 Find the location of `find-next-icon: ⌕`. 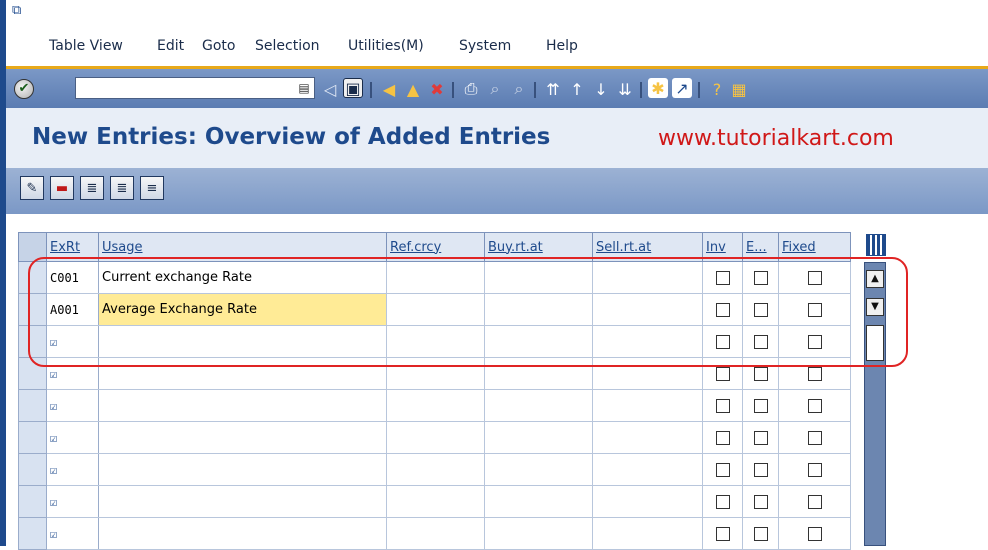

find-next-icon: ⌕ is located at coordinates (519, 89).